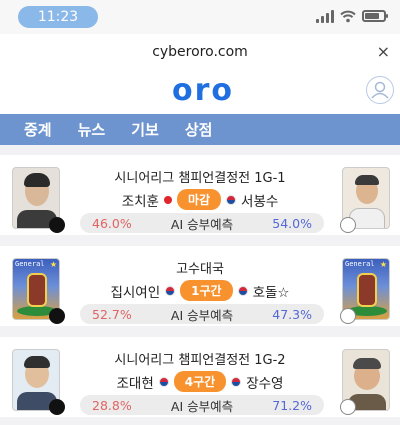  What do you see at coordinates (135, 383) in the screenshot?
I see `player-left-name: 조대현` at bounding box center [135, 383].